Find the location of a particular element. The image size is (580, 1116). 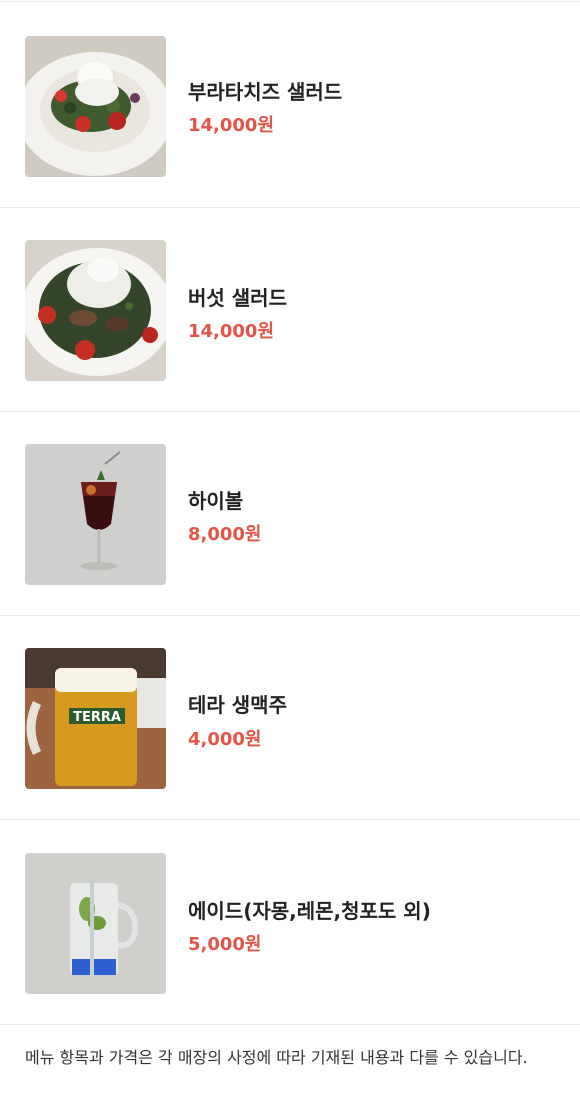

menu-item-price: 5,000원 is located at coordinates (225, 944).